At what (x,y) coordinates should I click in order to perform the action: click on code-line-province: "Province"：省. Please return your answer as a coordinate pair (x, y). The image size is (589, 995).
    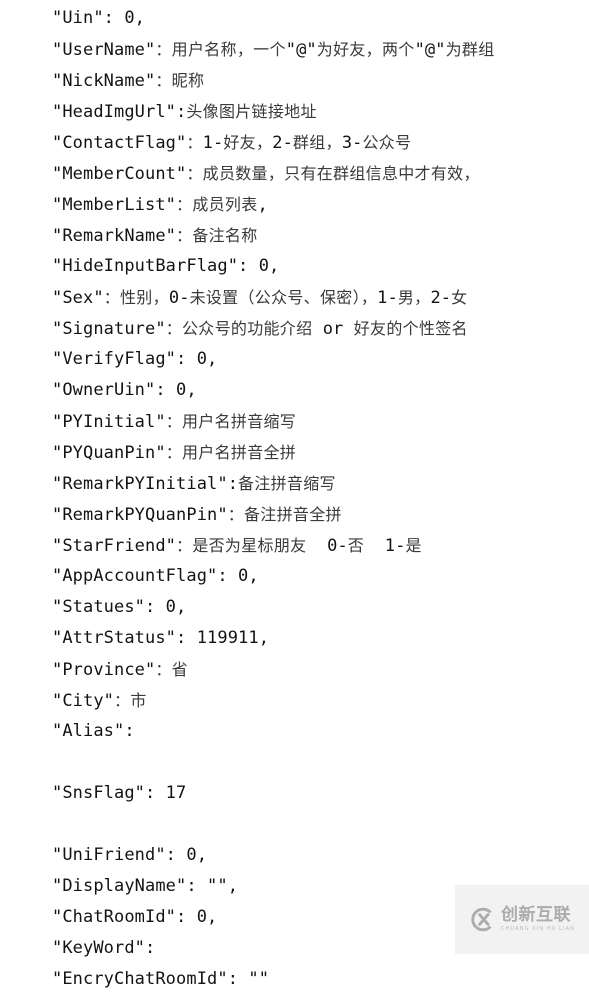
    Looking at the image, I should click on (294, 669).